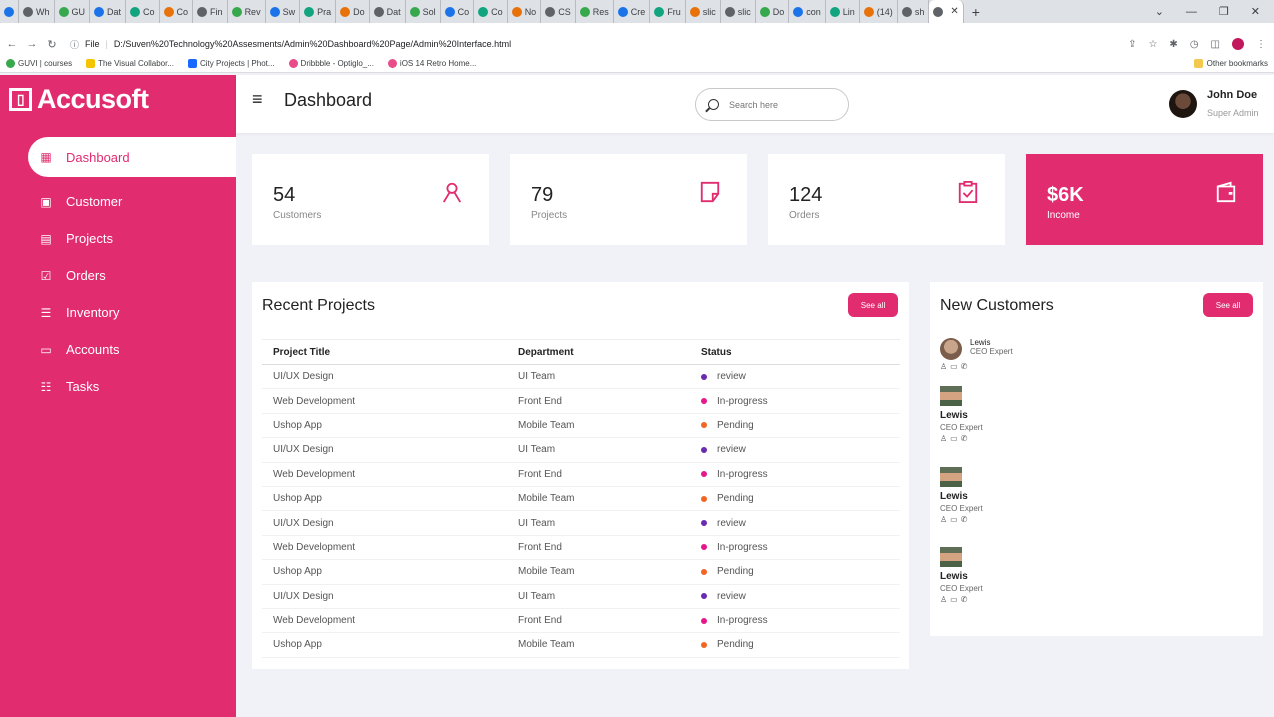 Image resolution: width=1274 pixels, height=717 pixels. Describe the element at coordinates (1144, 199) in the screenshot. I see `stat-card-income: $6K Income` at that location.